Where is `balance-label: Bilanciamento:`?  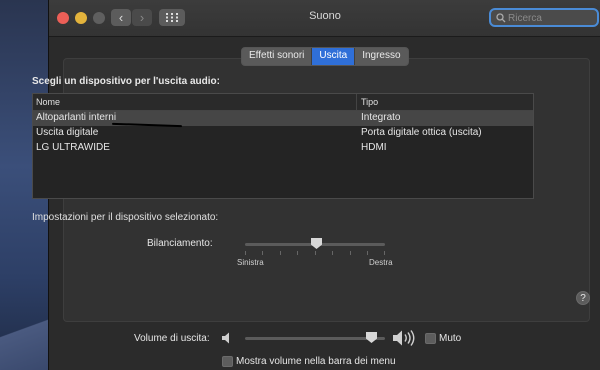
balance-label: Bilanciamento: is located at coordinates (180, 243).